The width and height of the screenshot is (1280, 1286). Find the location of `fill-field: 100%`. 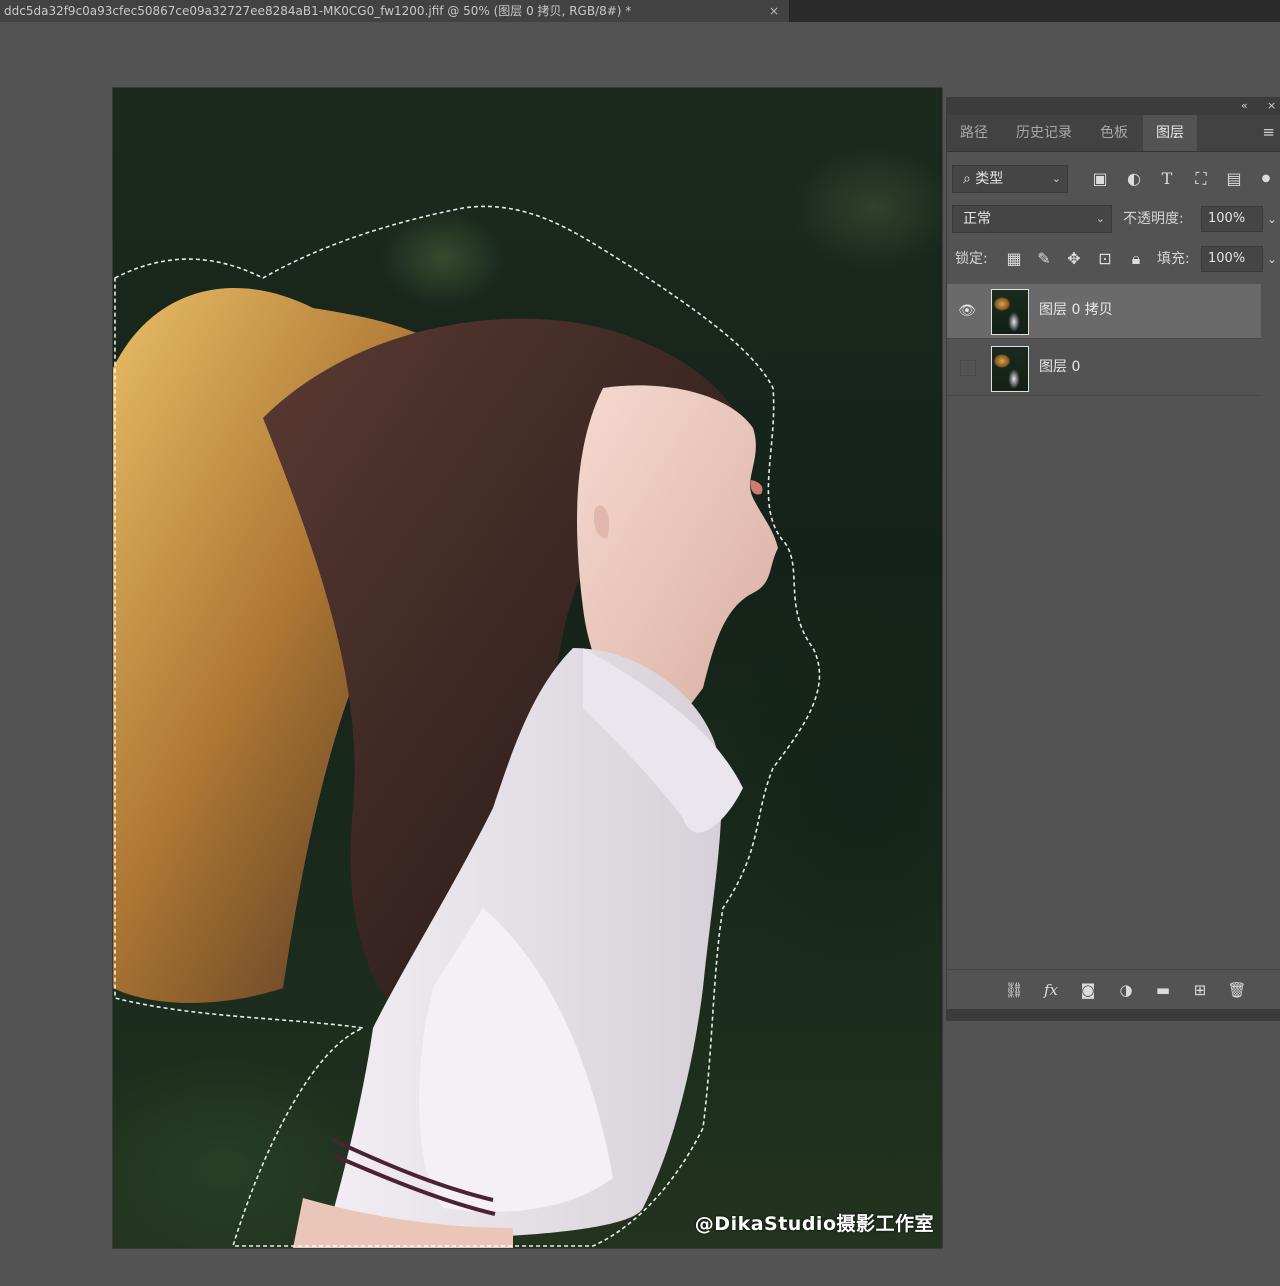

fill-field: 100% is located at coordinates (1232, 259).